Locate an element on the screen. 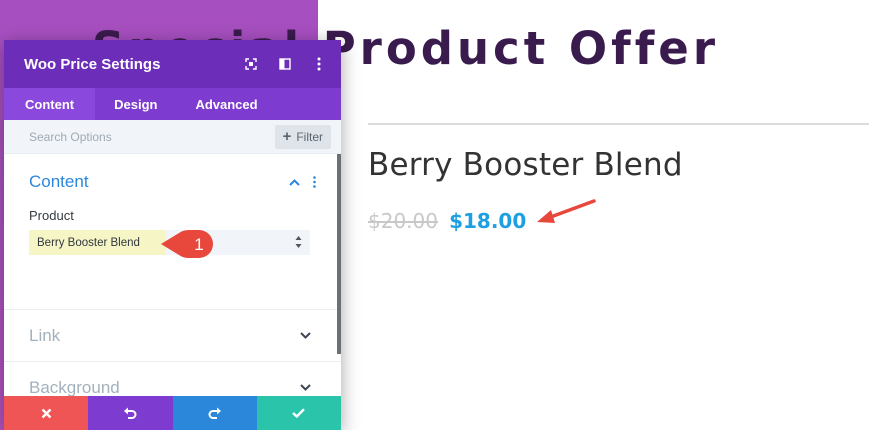  link-section-title: Link is located at coordinates (45, 335).